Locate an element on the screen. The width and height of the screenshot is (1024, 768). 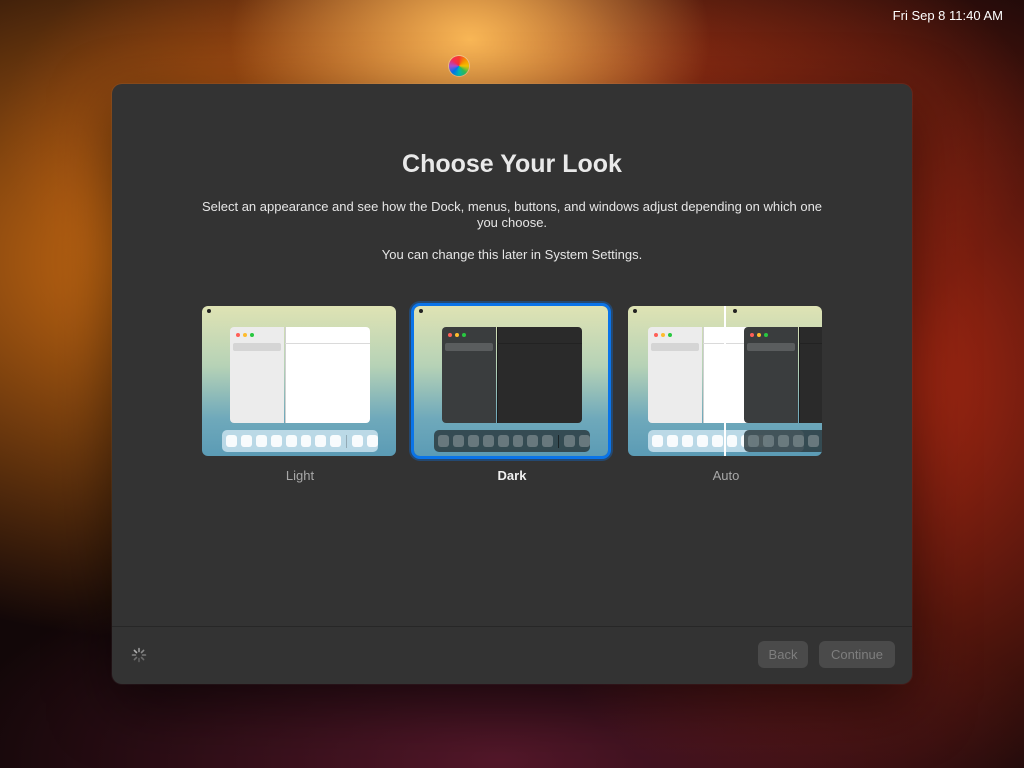
auto-preview-thumbnail is located at coordinates (725, 381).